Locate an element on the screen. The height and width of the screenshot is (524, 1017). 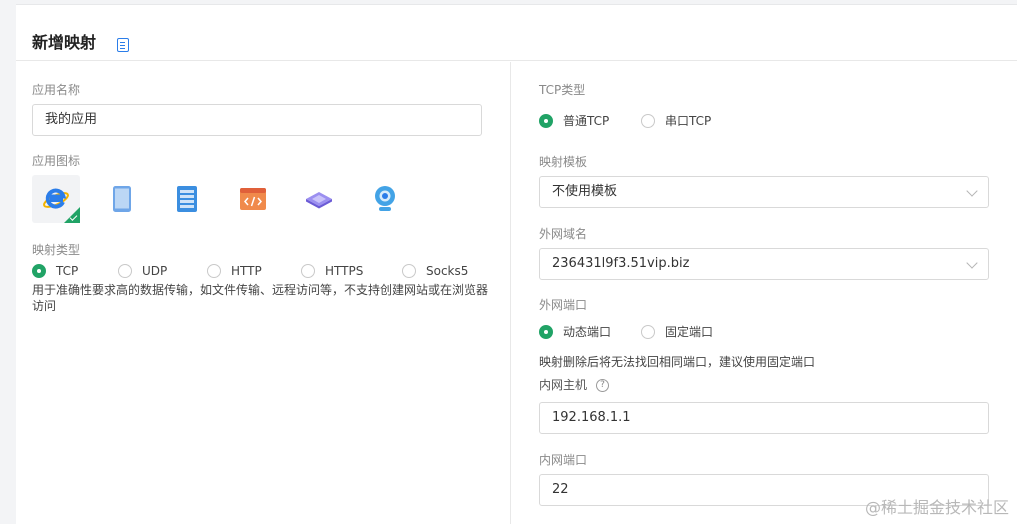
icon-option-layers is located at coordinates (319, 199).